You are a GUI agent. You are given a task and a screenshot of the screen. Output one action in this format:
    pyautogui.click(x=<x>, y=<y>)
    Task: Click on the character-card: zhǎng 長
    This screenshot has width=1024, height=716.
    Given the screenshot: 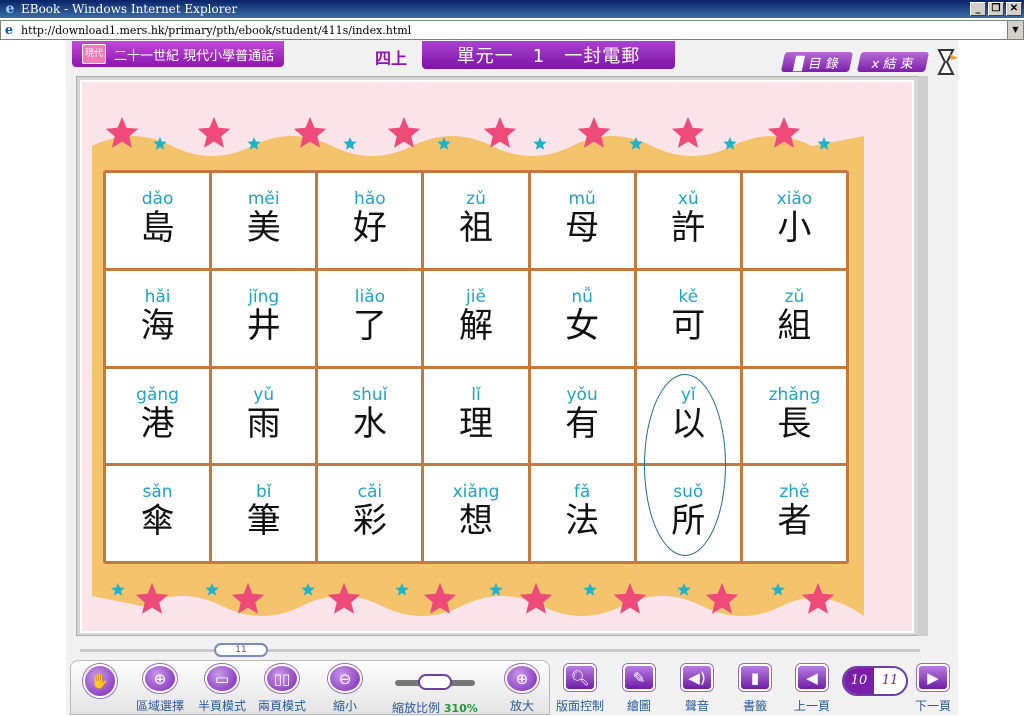 What is the action you would take?
    pyautogui.click(x=794, y=416)
    